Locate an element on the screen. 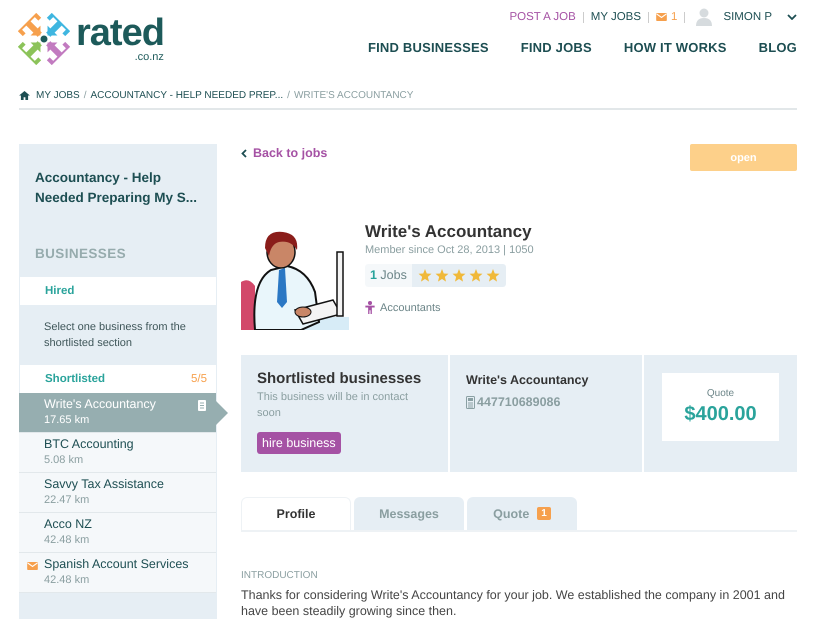 The height and width of the screenshot is (631, 816). top-link: POST A JOB is located at coordinates (542, 17).